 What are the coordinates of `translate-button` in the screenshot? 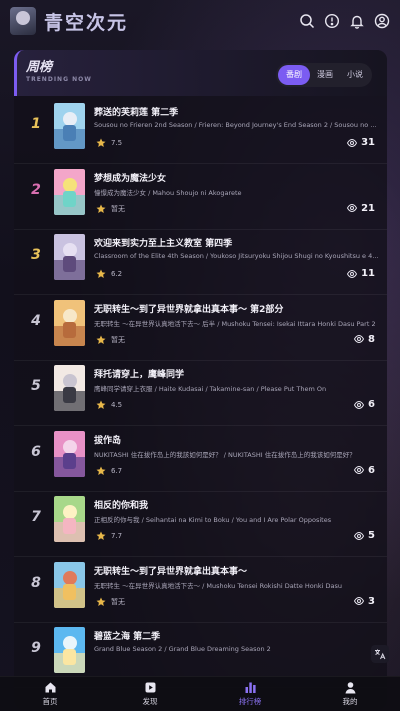 It's located at (380, 654).